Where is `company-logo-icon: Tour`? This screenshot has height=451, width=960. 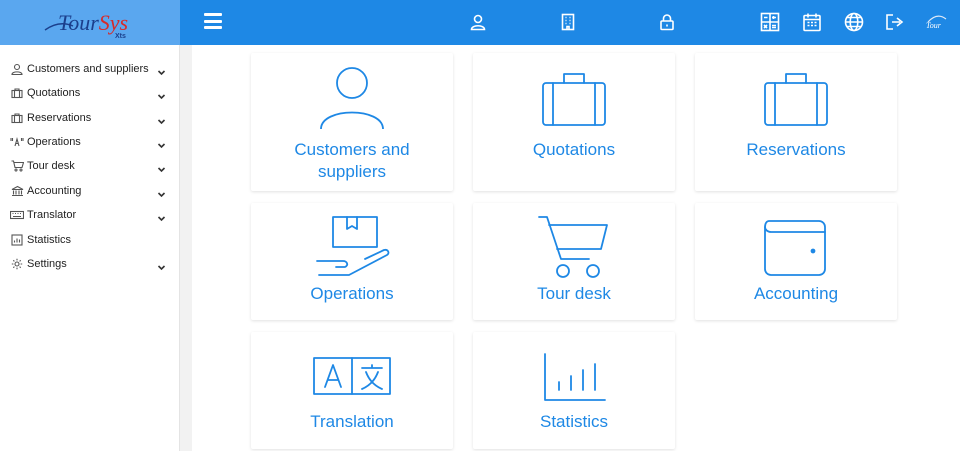 company-logo-icon: Tour is located at coordinates (937, 22).